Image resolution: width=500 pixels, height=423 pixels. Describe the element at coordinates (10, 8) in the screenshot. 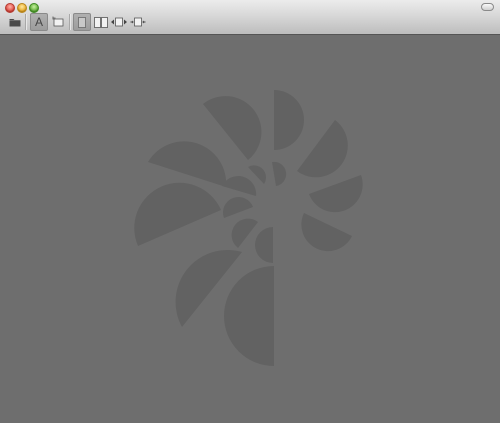

I see `close-window-button` at that location.